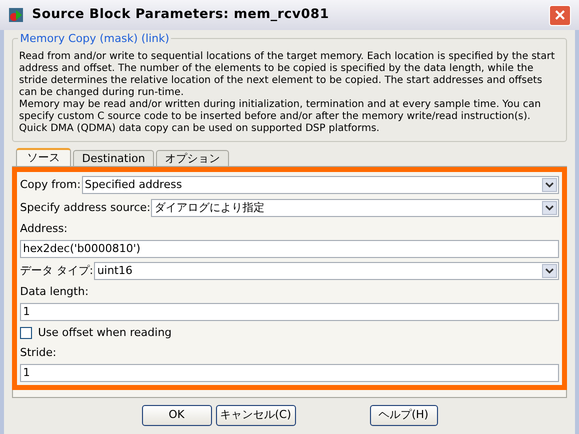 This screenshot has width=579, height=434. Describe the element at coordinates (39, 353) in the screenshot. I see `field-label: Stride:` at that location.